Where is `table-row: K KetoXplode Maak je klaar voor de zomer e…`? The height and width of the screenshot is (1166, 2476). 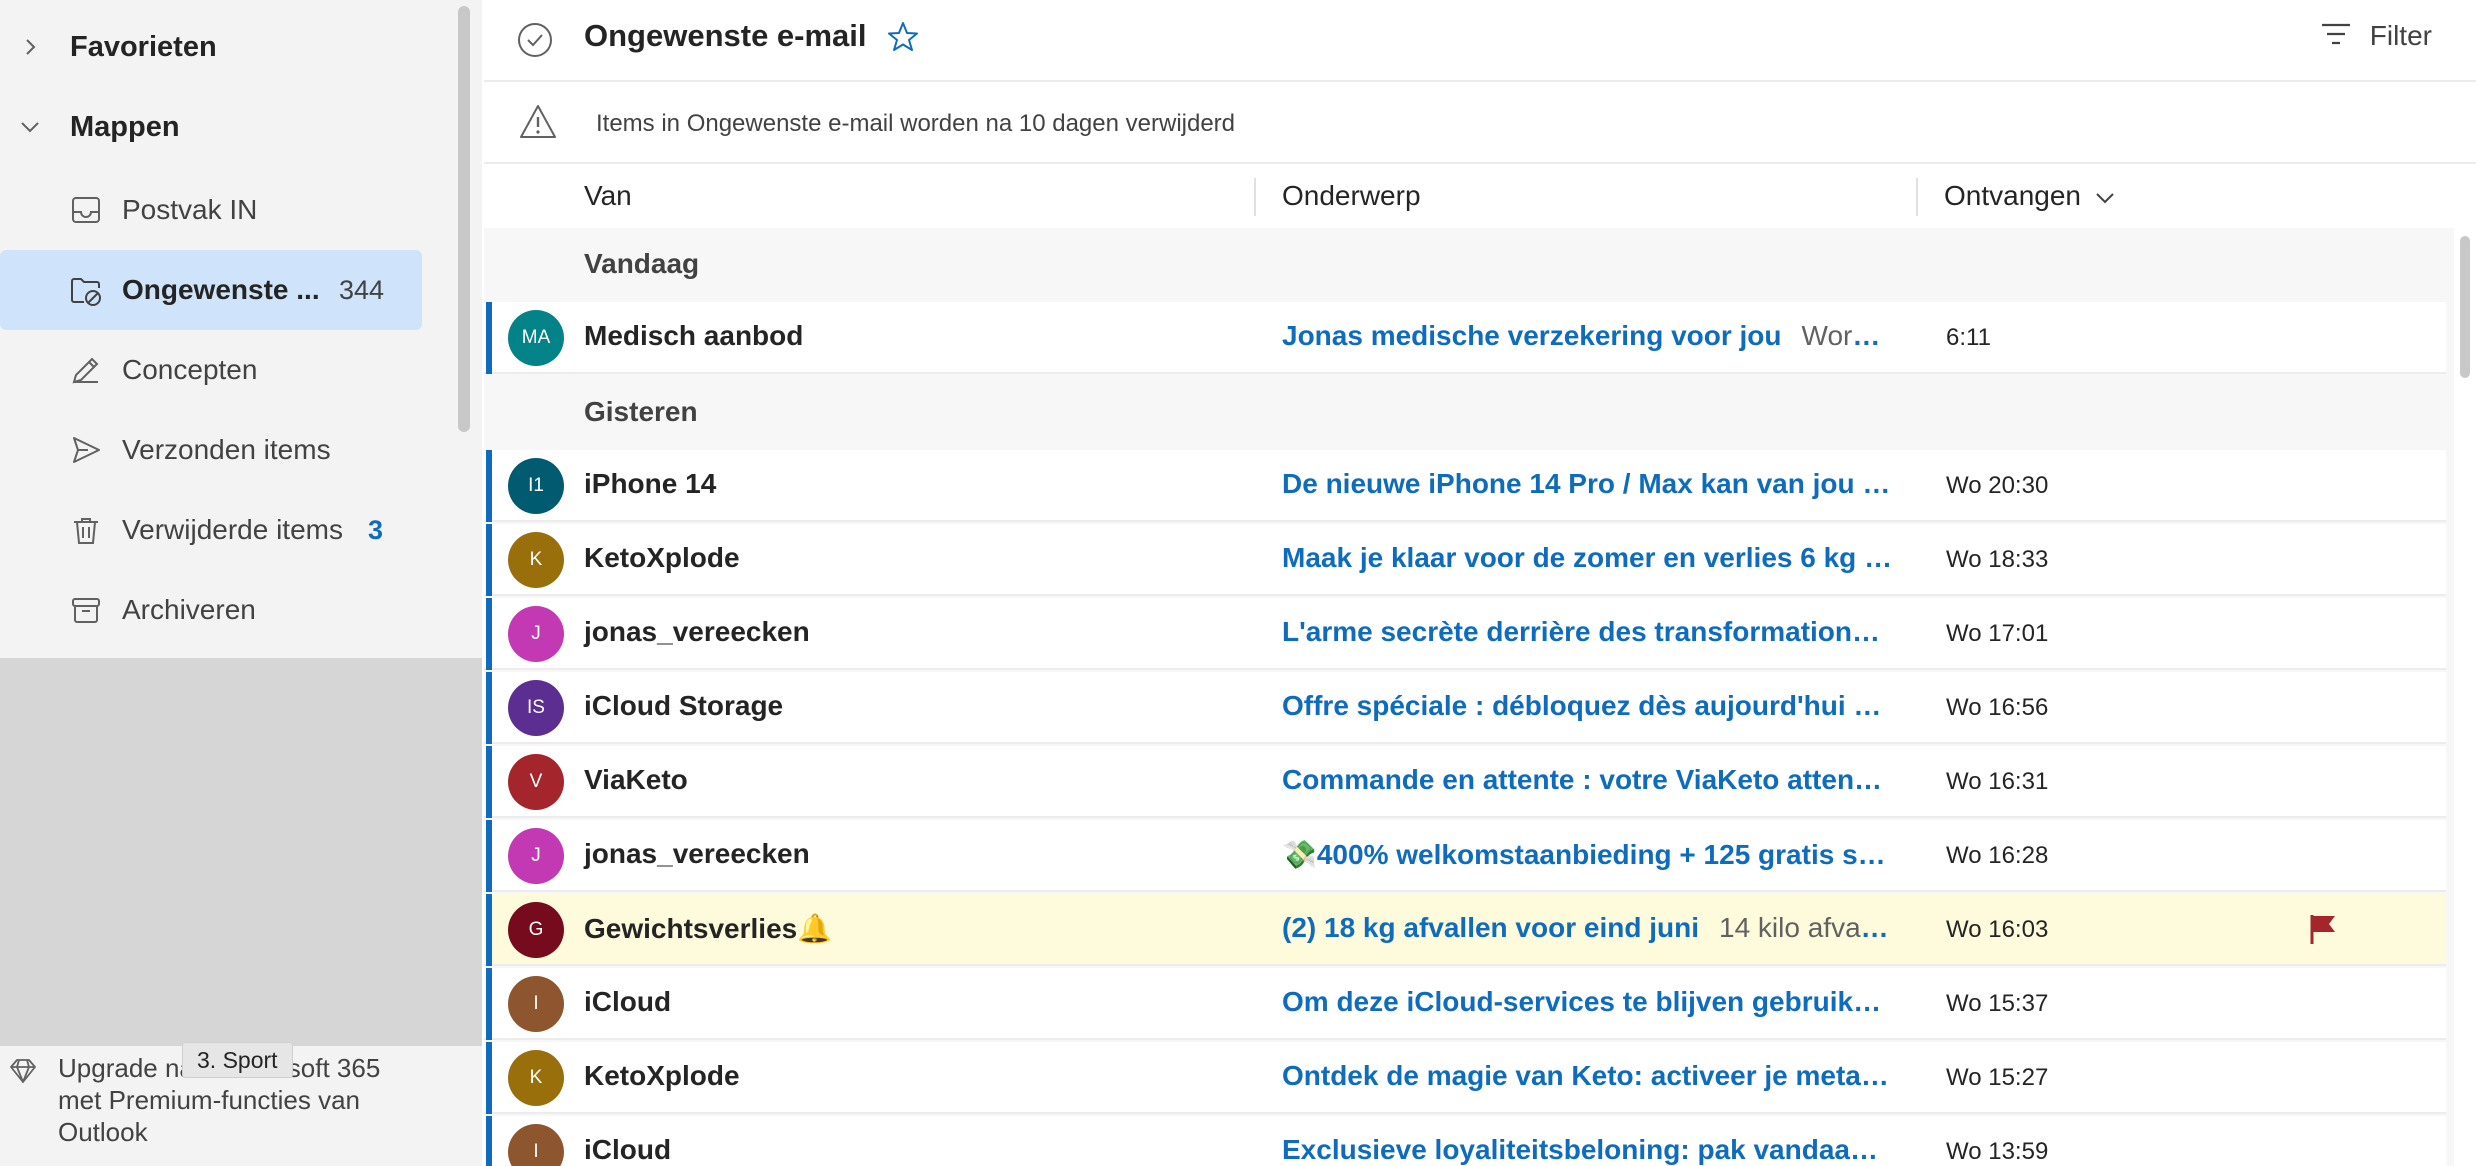
table-row: K KetoXplode Maak je klaar voor de zomer e… is located at coordinates (1465, 560).